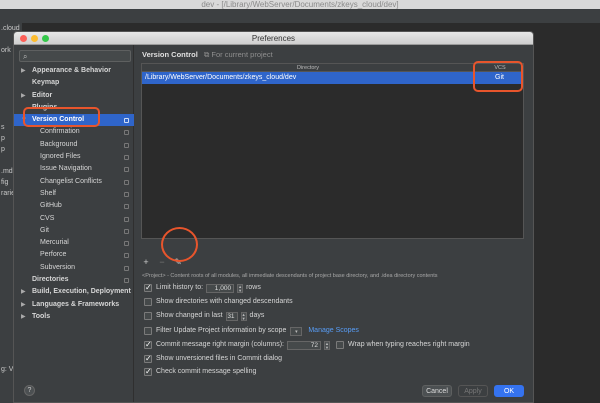  What do you see at coordinates (42, 95) in the screenshot?
I see `sidebar-item-label: Editor` at bounding box center [42, 95].